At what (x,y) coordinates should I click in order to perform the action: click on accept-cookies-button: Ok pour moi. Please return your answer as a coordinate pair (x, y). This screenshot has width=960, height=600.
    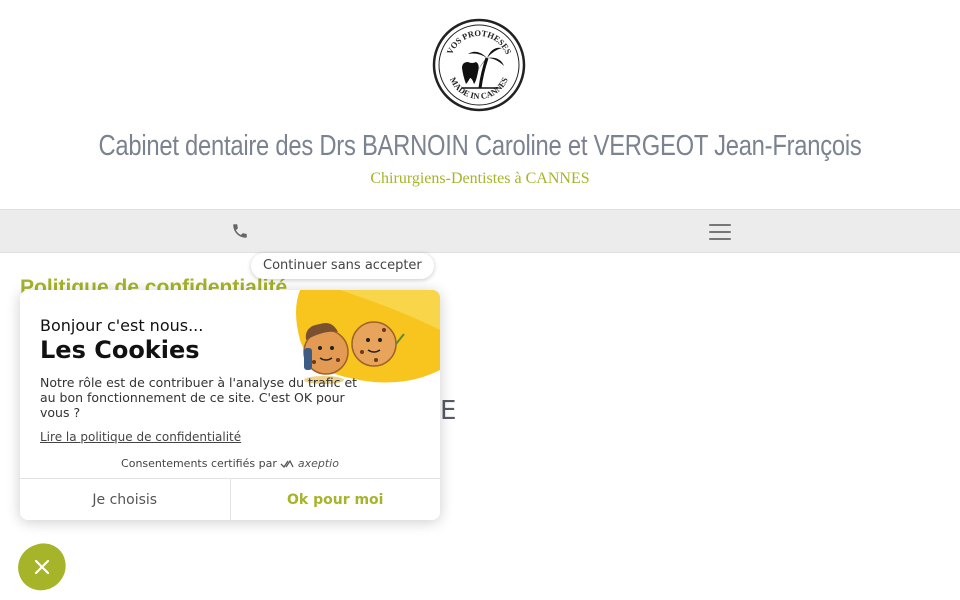
    Looking at the image, I should click on (336, 499).